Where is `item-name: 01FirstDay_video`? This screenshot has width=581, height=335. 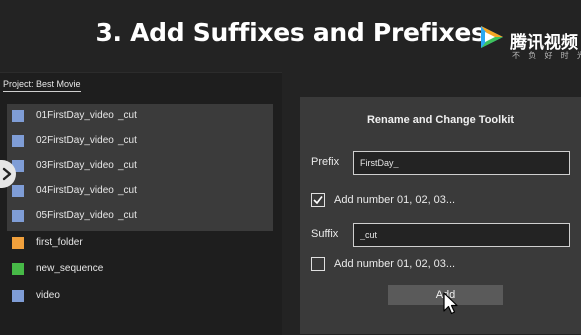
item-name: 01FirstDay_video is located at coordinates (75, 115).